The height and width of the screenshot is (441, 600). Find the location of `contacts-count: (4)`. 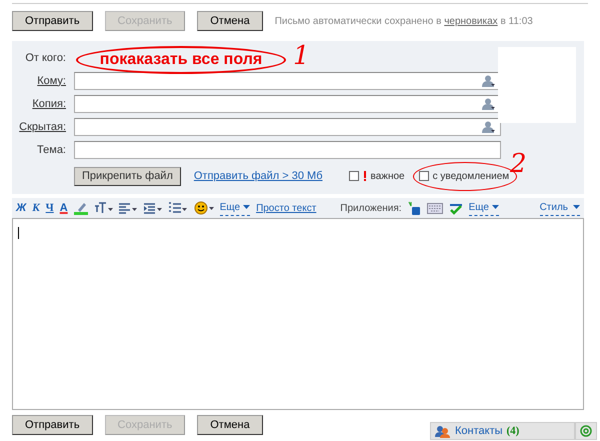

contacts-count: (4) is located at coordinates (513, 431).